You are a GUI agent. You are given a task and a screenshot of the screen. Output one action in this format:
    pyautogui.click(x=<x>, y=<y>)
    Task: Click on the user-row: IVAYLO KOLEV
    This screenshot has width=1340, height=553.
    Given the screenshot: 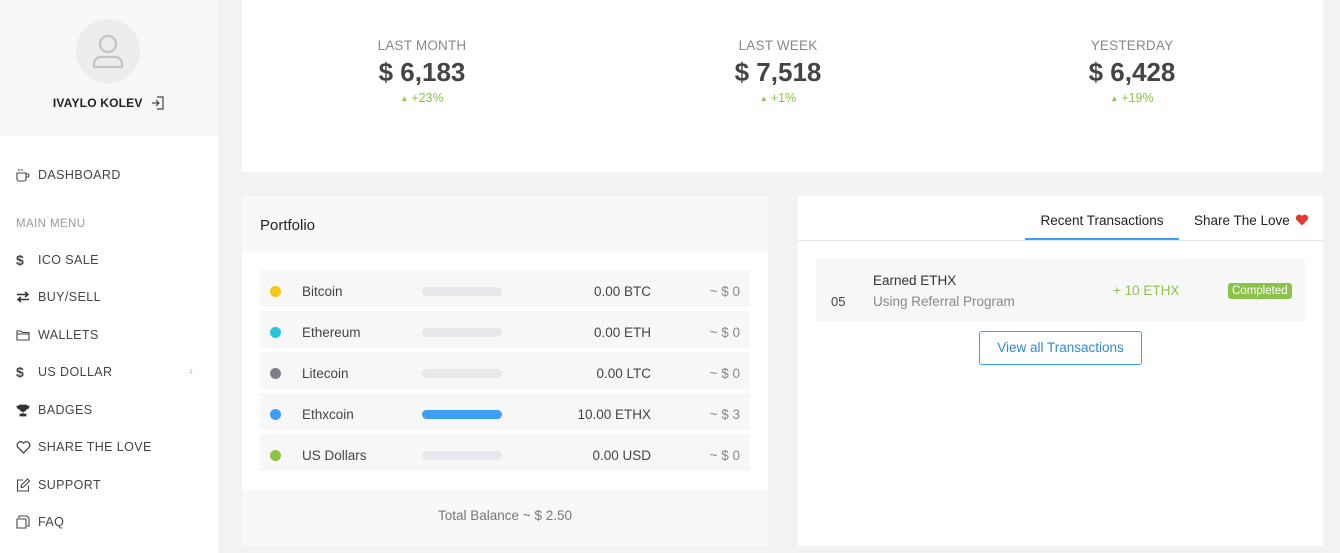 What is the action you would take?
    pyautogui.click(x=109, y=104)
    